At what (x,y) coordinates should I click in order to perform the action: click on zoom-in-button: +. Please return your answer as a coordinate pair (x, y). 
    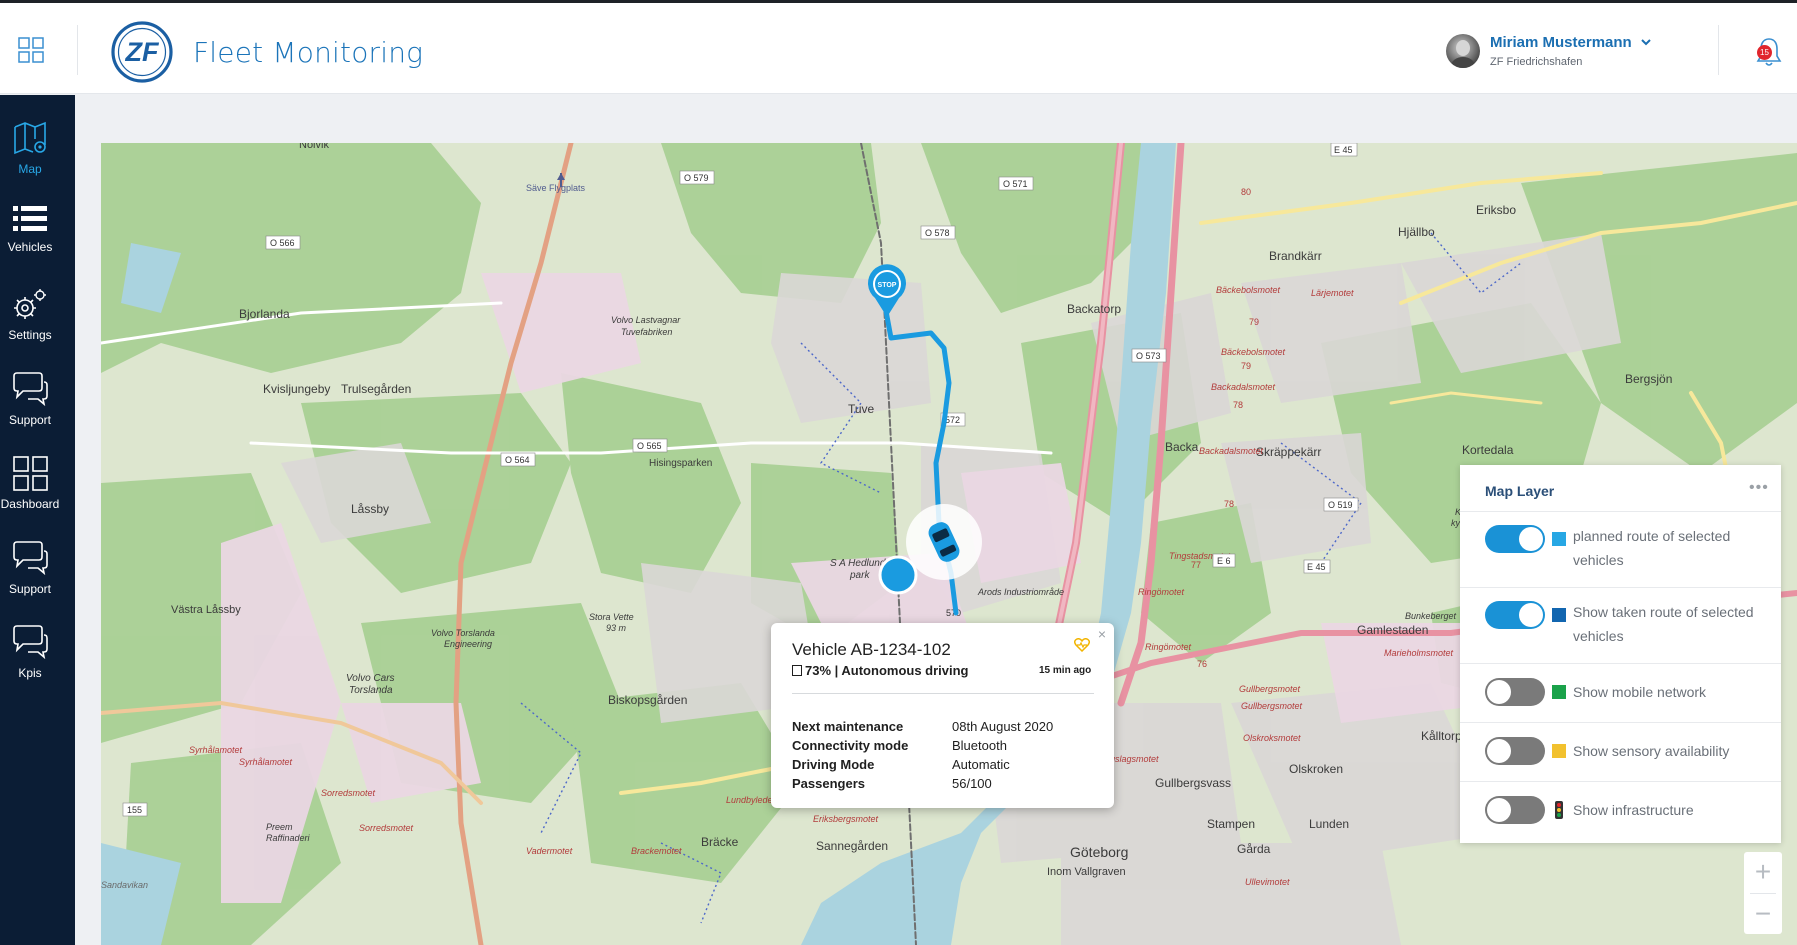
    Looking at the image, I should click on (1763, 872).